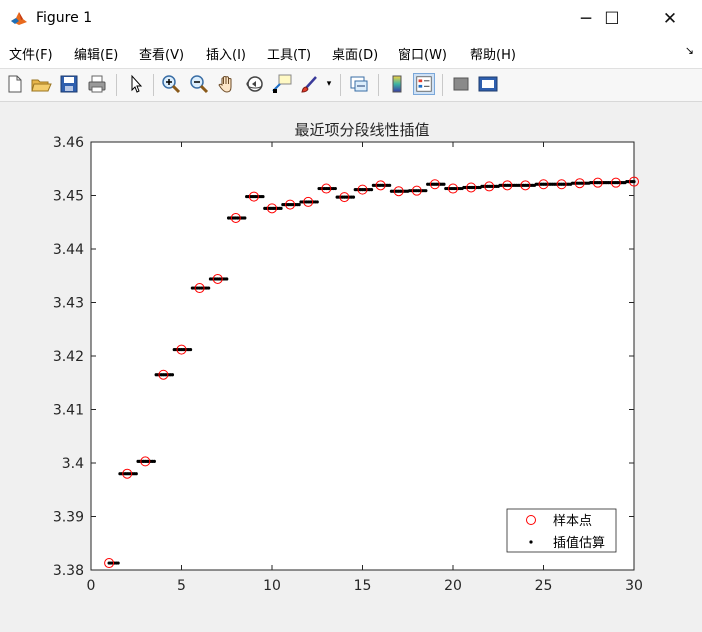  Describe the element at coordinates (136, 84) in the screenshot. I see `pointer-icon` at that location.